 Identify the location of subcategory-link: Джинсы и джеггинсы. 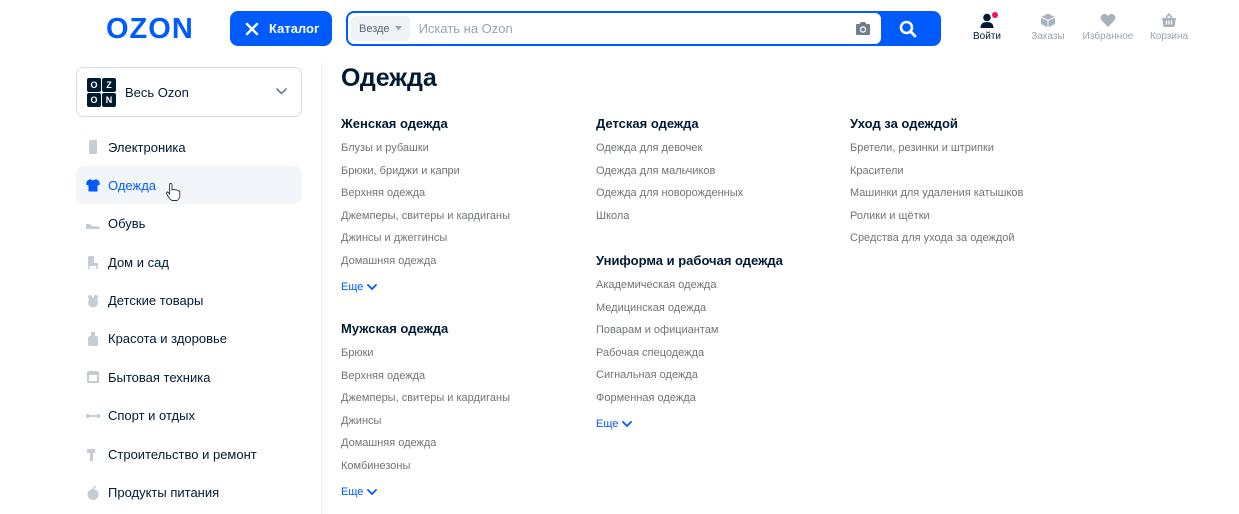
(461, 241).